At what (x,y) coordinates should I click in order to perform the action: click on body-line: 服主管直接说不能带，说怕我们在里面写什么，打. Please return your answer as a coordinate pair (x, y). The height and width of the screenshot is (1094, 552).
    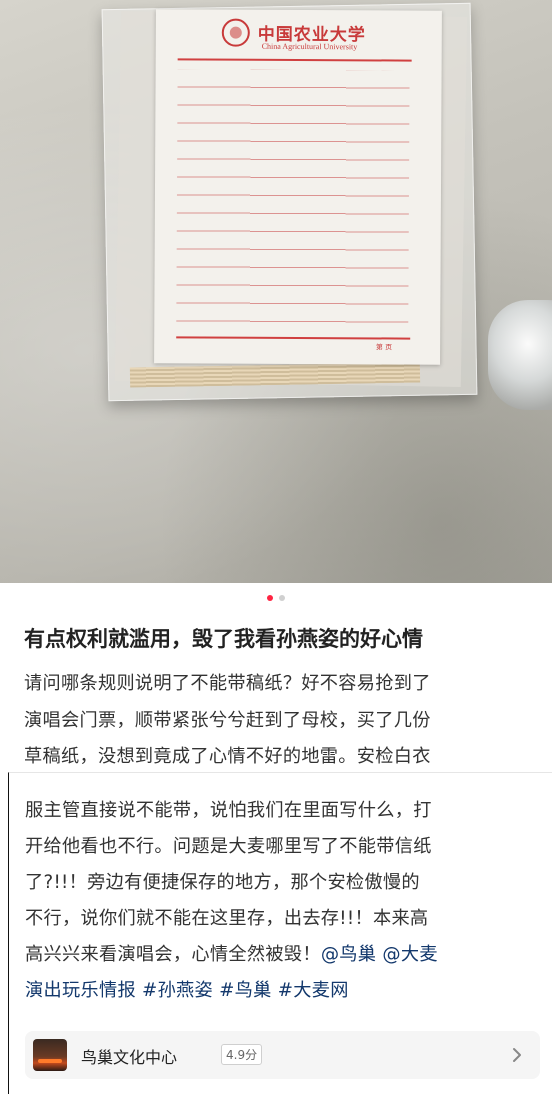
    Looking at the image, I should click on (228, 810).